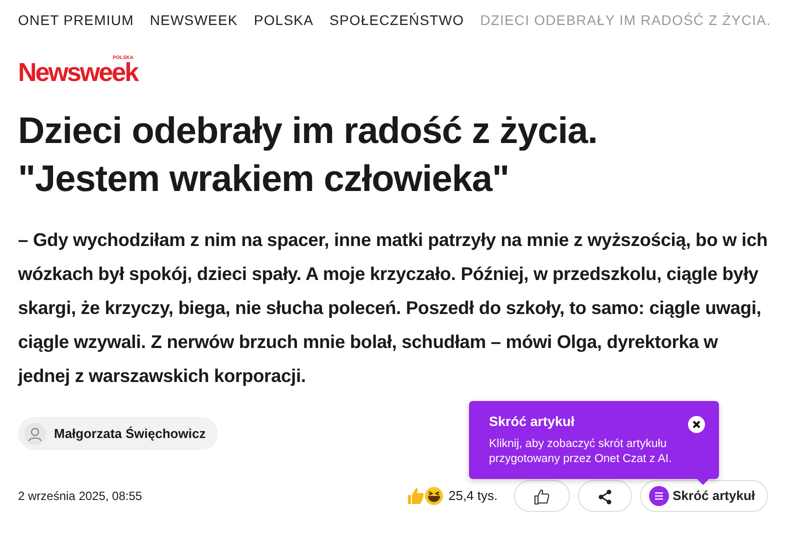  I want to click on breadcrumb-link: ONET PREMIUM, so click(76, 20).